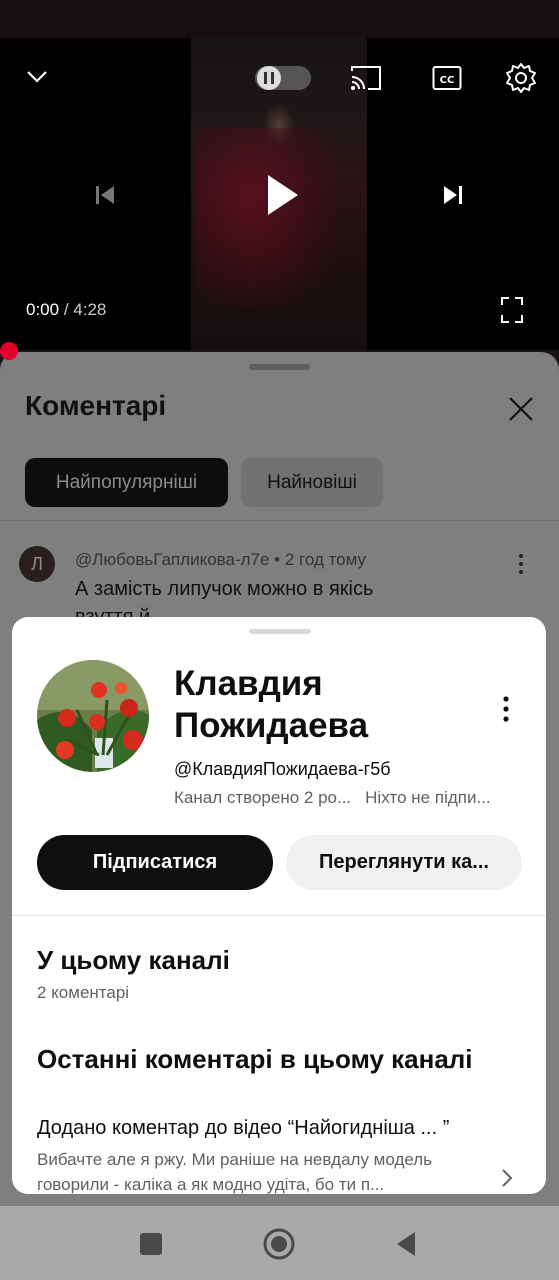 The image size is (559, 1280). Describe the element at coordinates (105, 195) in the screenshot. I see `previous-icon` at that location.